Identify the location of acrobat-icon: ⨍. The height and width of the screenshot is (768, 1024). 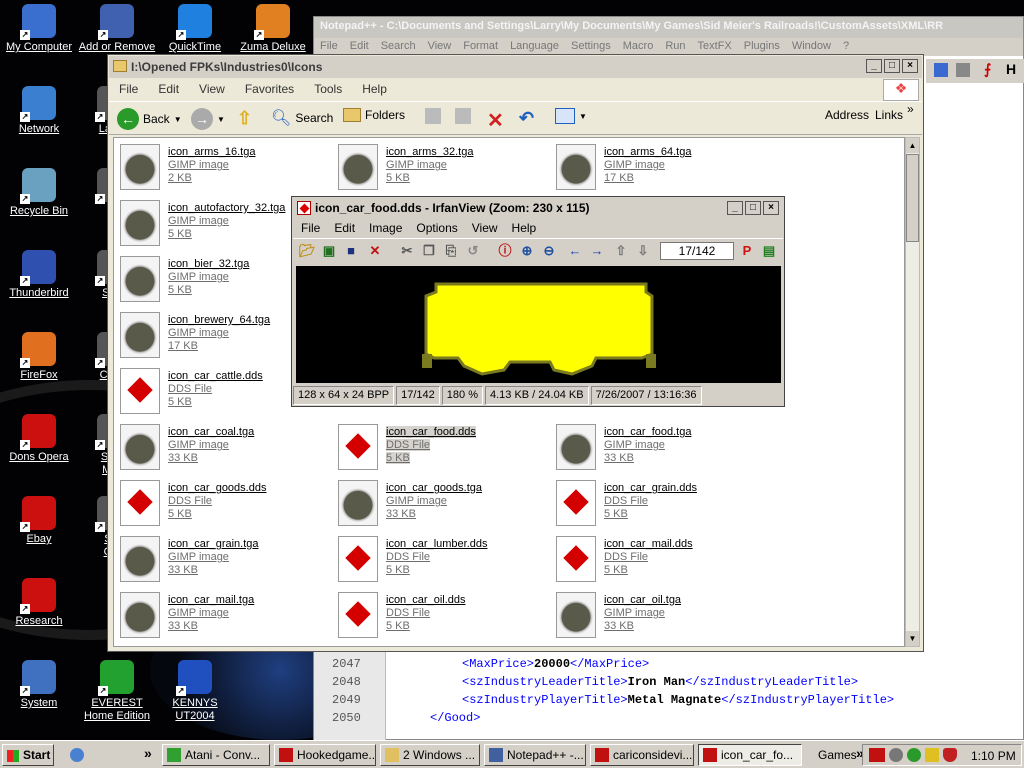
(987, 69).